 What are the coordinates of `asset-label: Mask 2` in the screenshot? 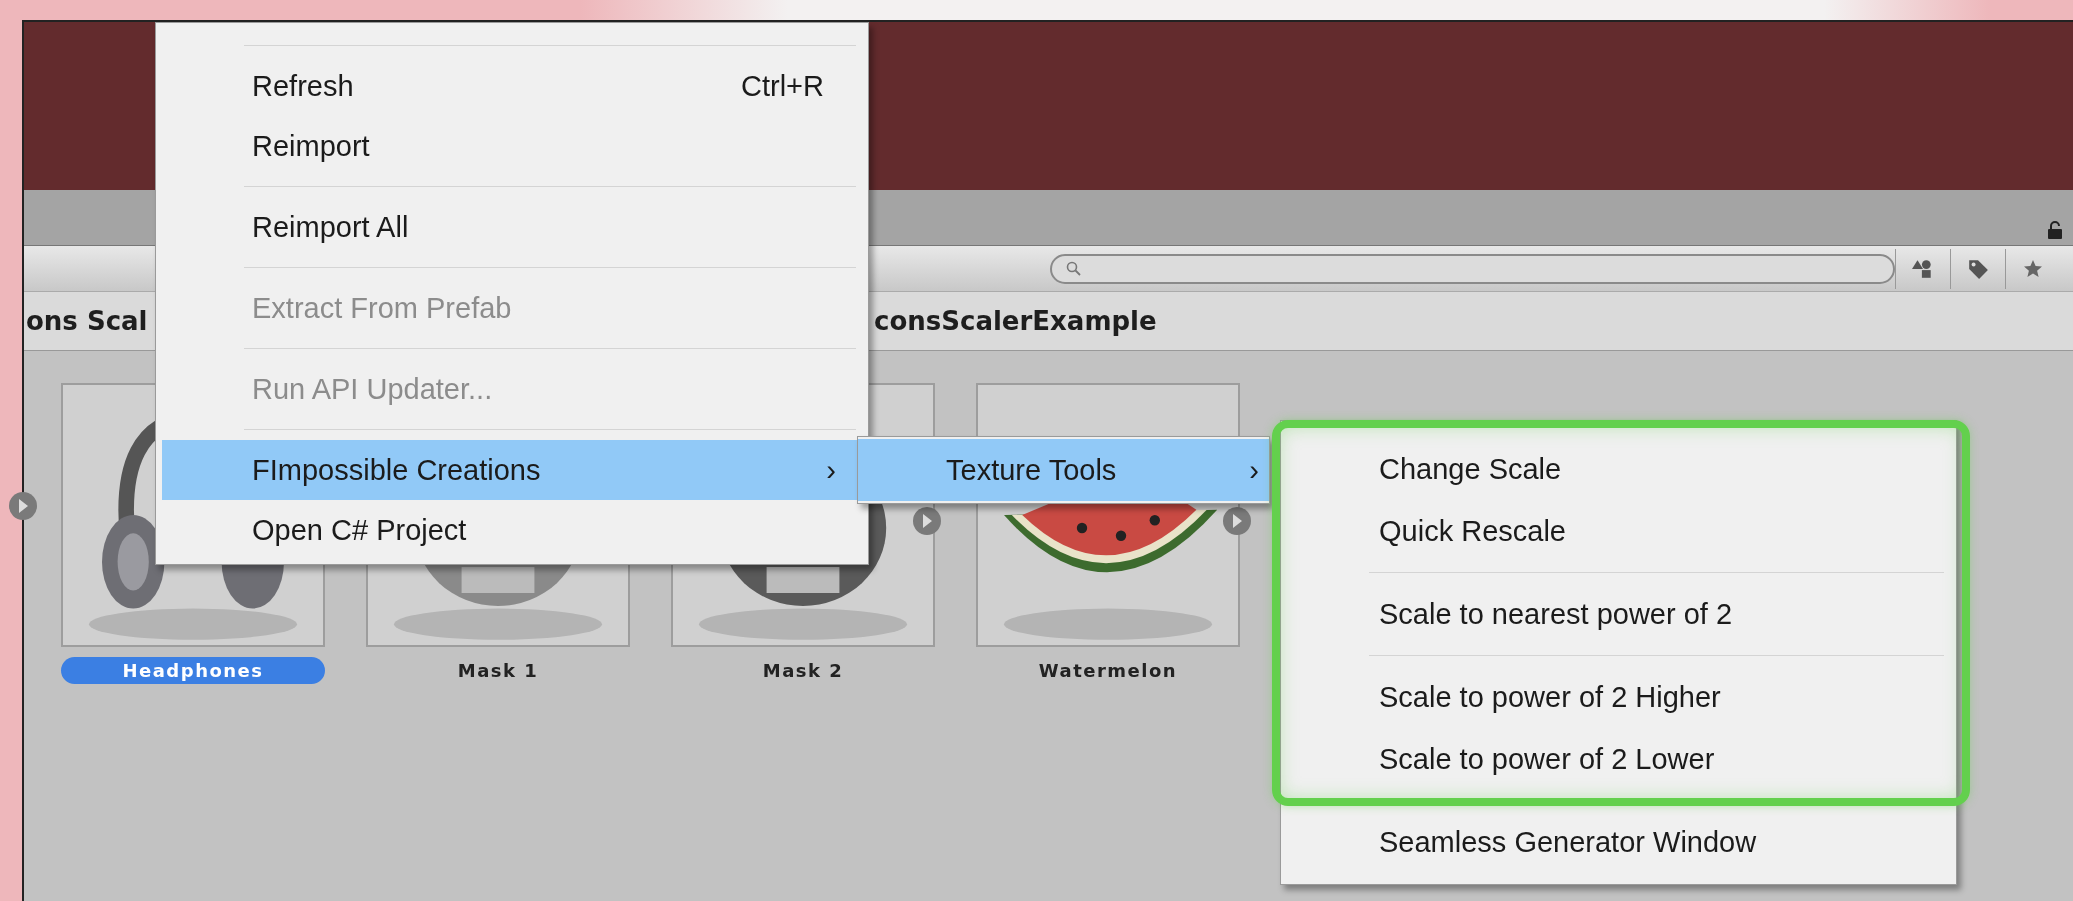 It's located at (803, 671).